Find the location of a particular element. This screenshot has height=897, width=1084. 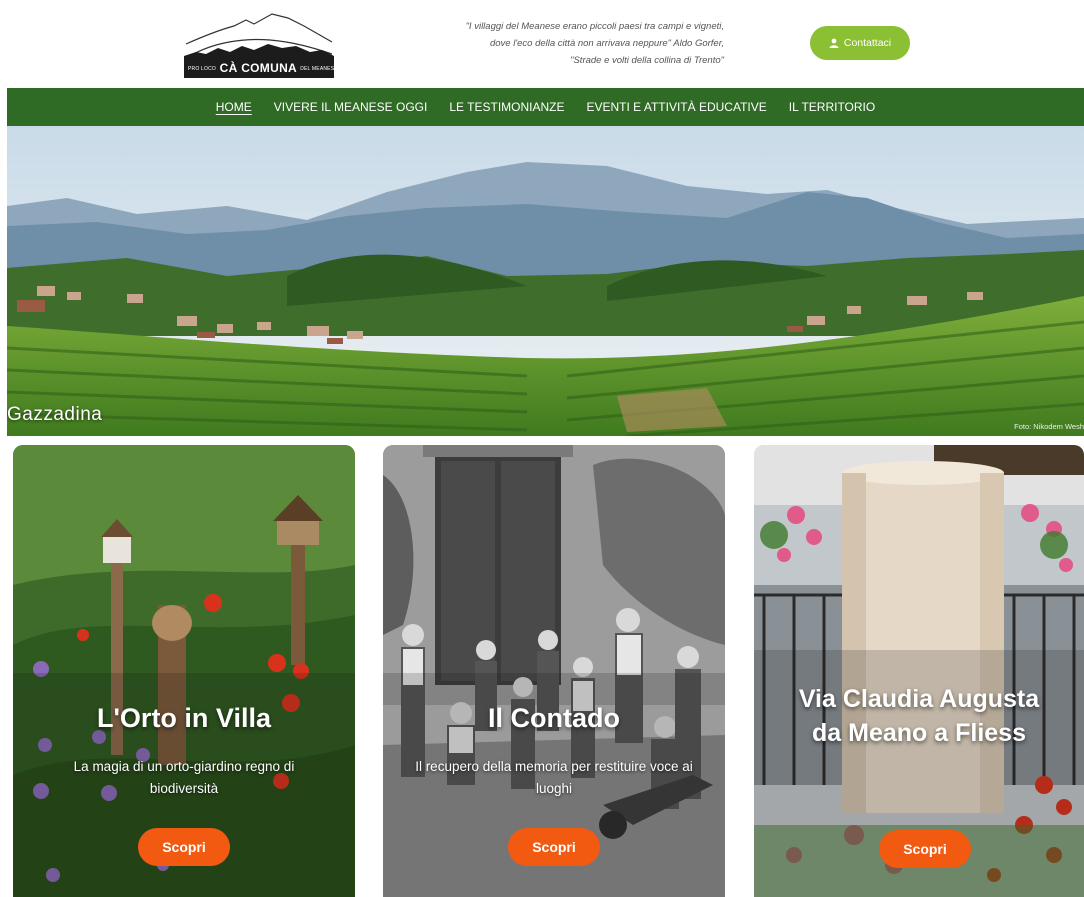

nav-item-le-testimonianze: LE TESTIMONIANZE is located at coordinates (506, 107).